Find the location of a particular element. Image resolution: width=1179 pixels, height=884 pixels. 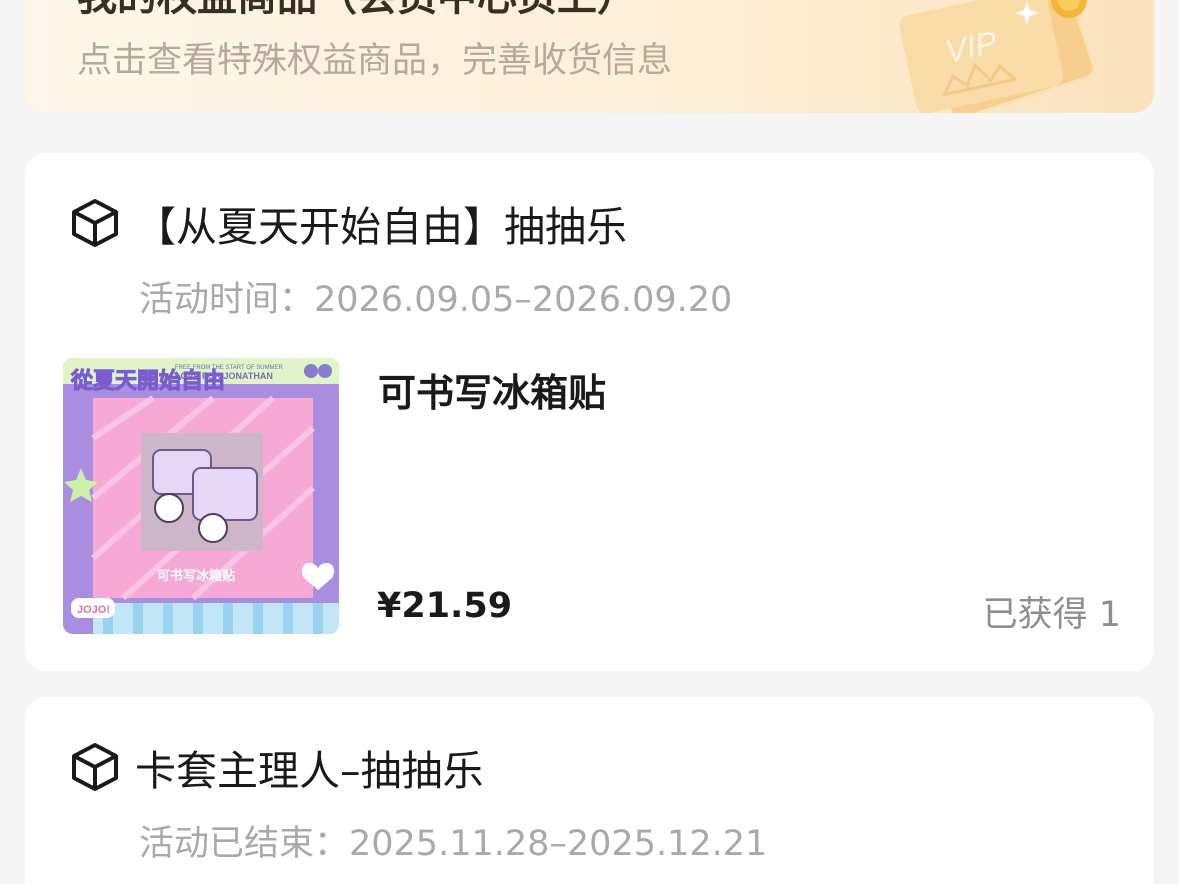

product-name: 可书写冰箱贴 is located at coordinates (492, 393).